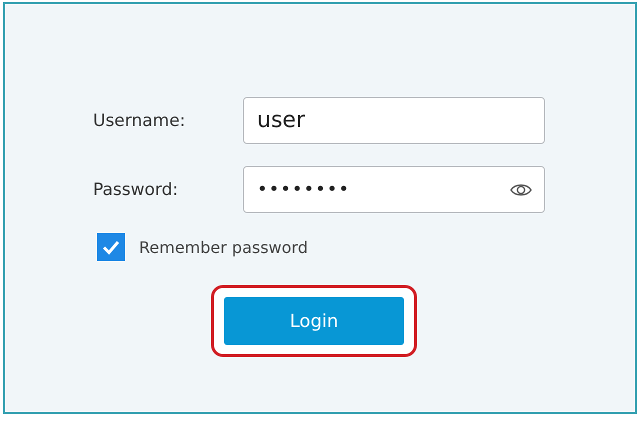 Image resolution: width=640 pixels, height=422 pixels. I want to click on password-field: ••••••••, so click(394, 189).